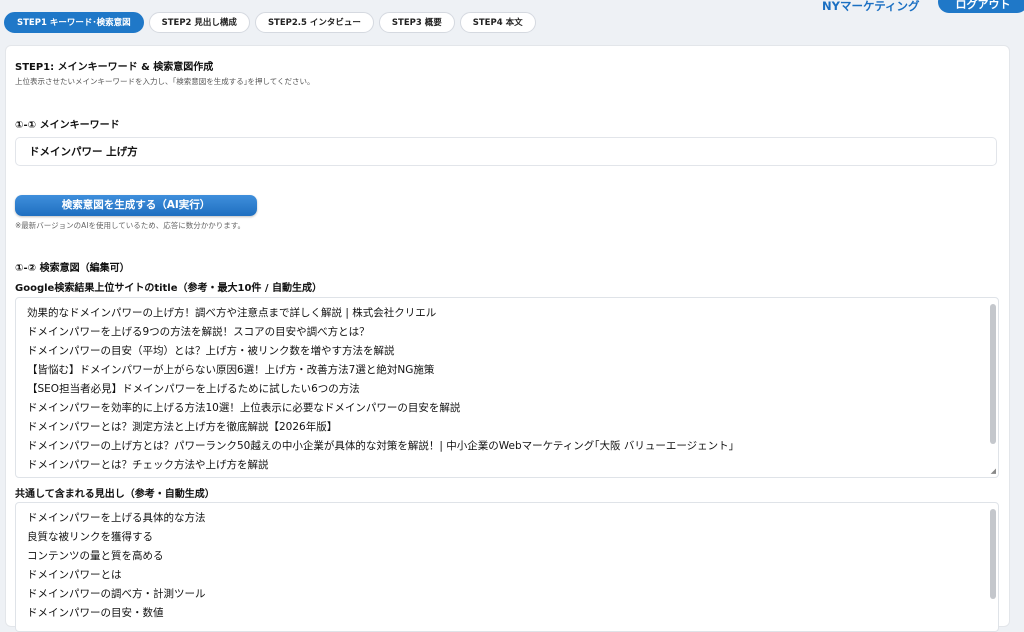  I want to click on list-item: ドメインパワーとは？チェック方法や上げ方を解説, so click(148, 465).